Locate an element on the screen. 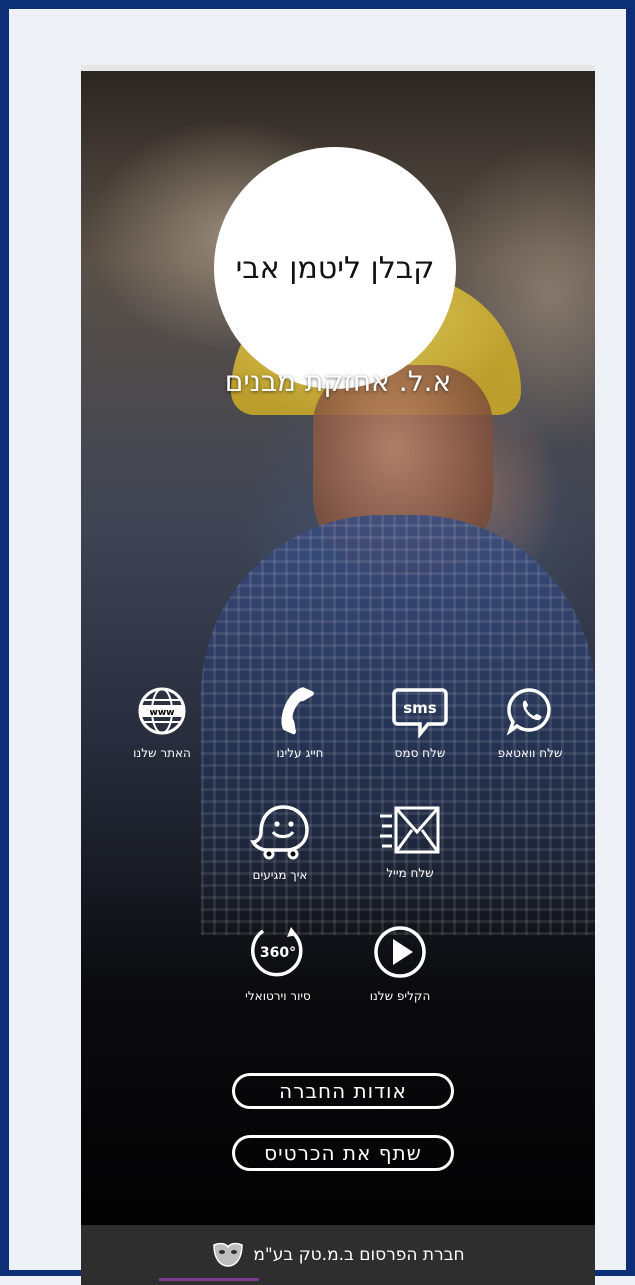 The image size is (635, 1285). footer-underline is located at coordinates (209, 1279).